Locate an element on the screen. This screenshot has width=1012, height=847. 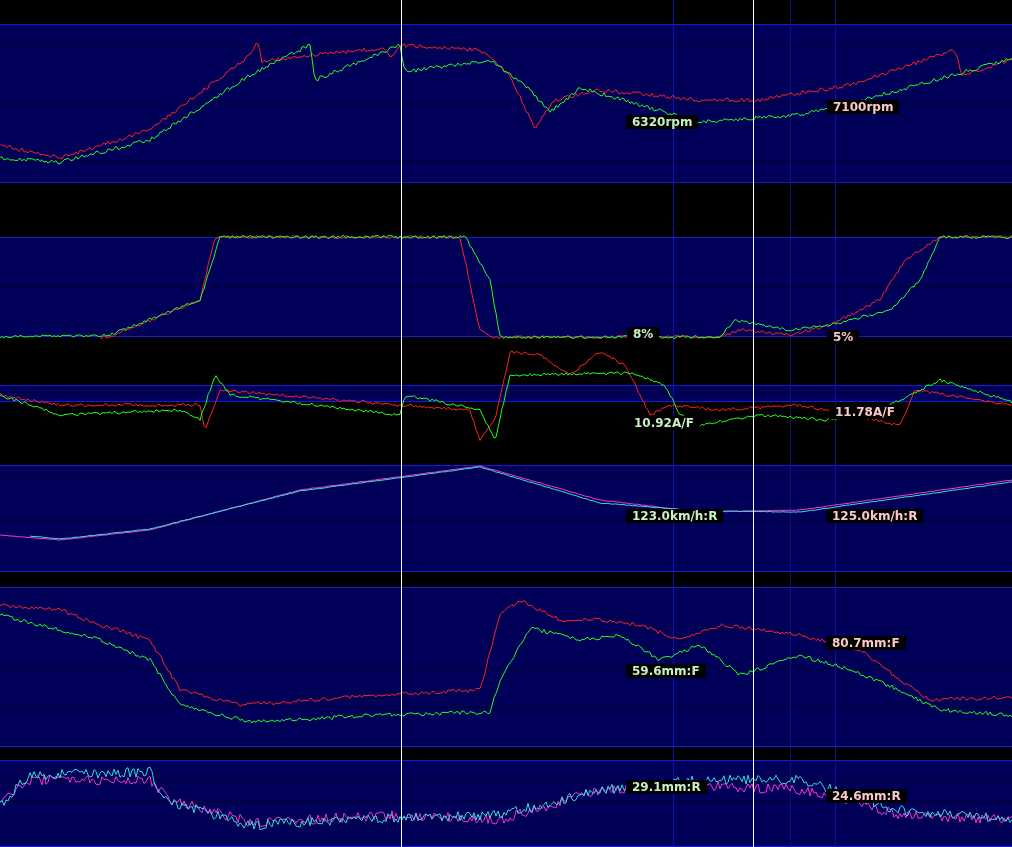
readout-label: 123.0km/h:R is located at coordinates (675, 516).